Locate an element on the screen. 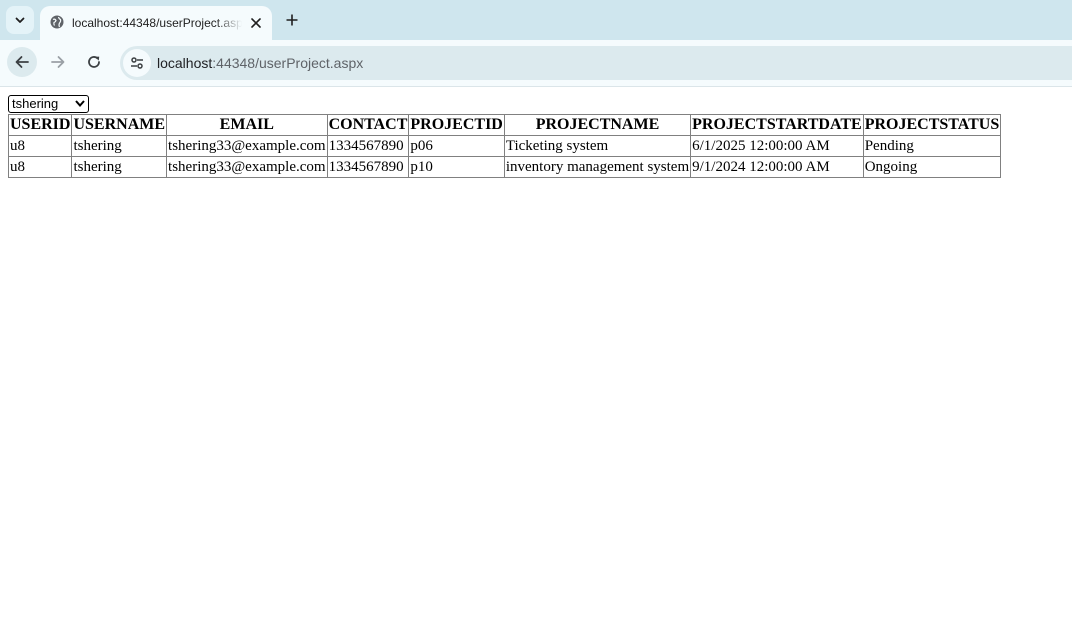 This screenshot has width=1072, height=622. user-dropdown: tshering is located at coordinates (48, 104).